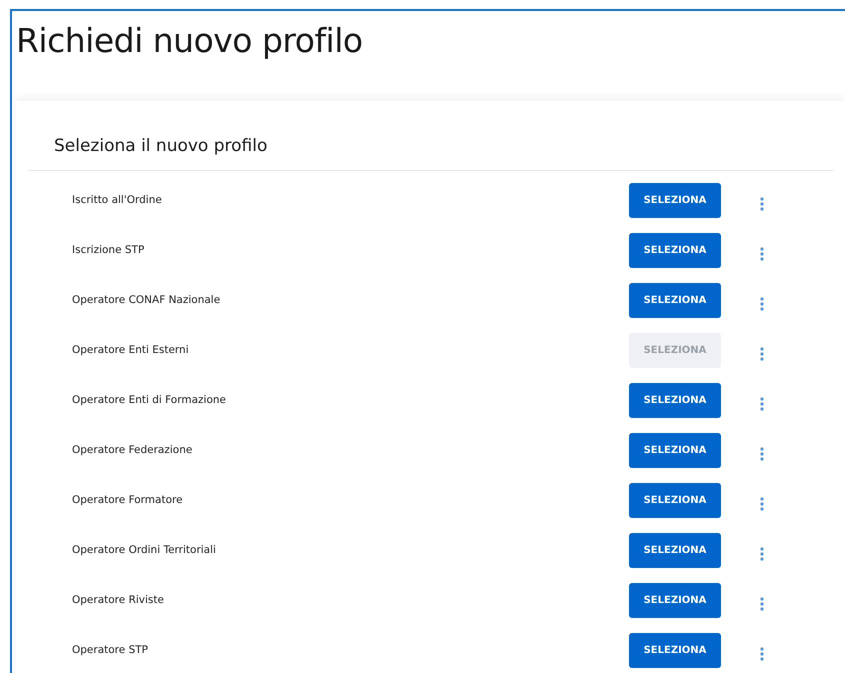 This screenshot has height=673, width=845. What do you see at coordinates (109, 250) in the screenshot?
I see `profile-label: Iscrizione STP` at bounding box center [109, 250].